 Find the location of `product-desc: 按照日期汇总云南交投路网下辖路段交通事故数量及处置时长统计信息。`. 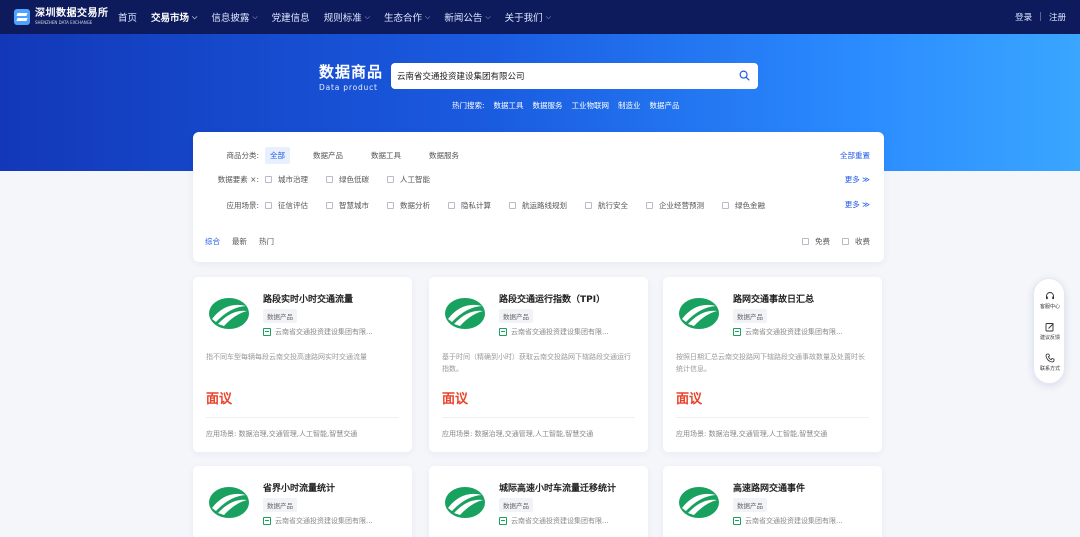

product-desc: 按照日期汇总云南交投路网下辖路段交通事故数量及处置时长统计信息。 is located at coordinates (770, 363).